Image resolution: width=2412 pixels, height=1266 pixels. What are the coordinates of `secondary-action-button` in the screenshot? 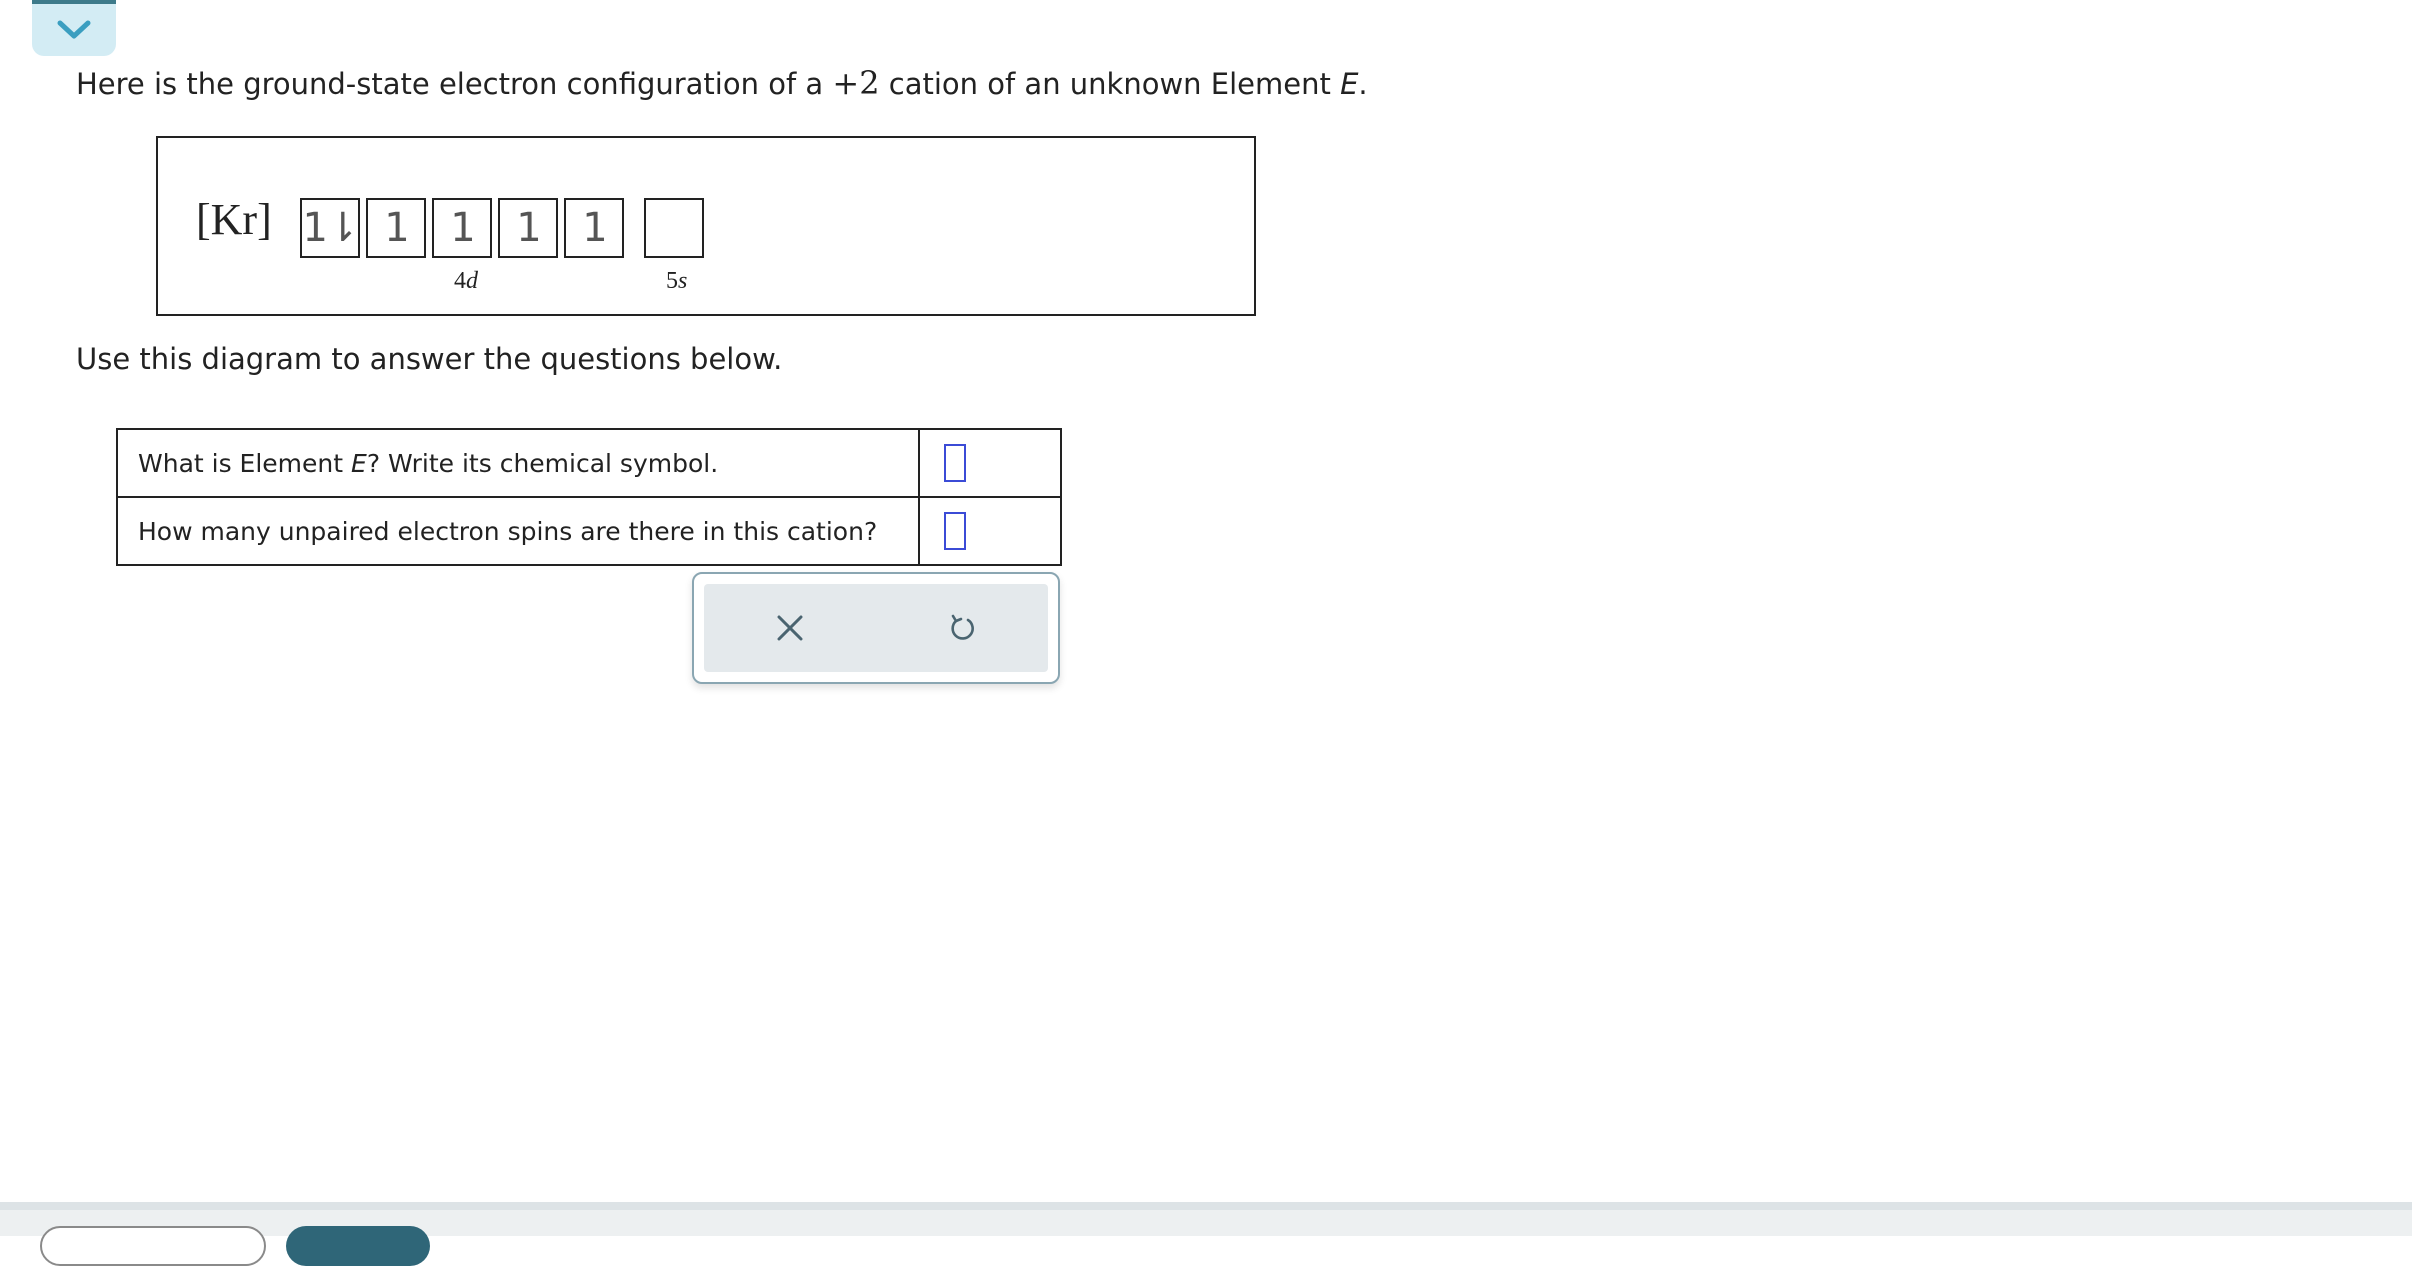 It's located at (153, 1246).